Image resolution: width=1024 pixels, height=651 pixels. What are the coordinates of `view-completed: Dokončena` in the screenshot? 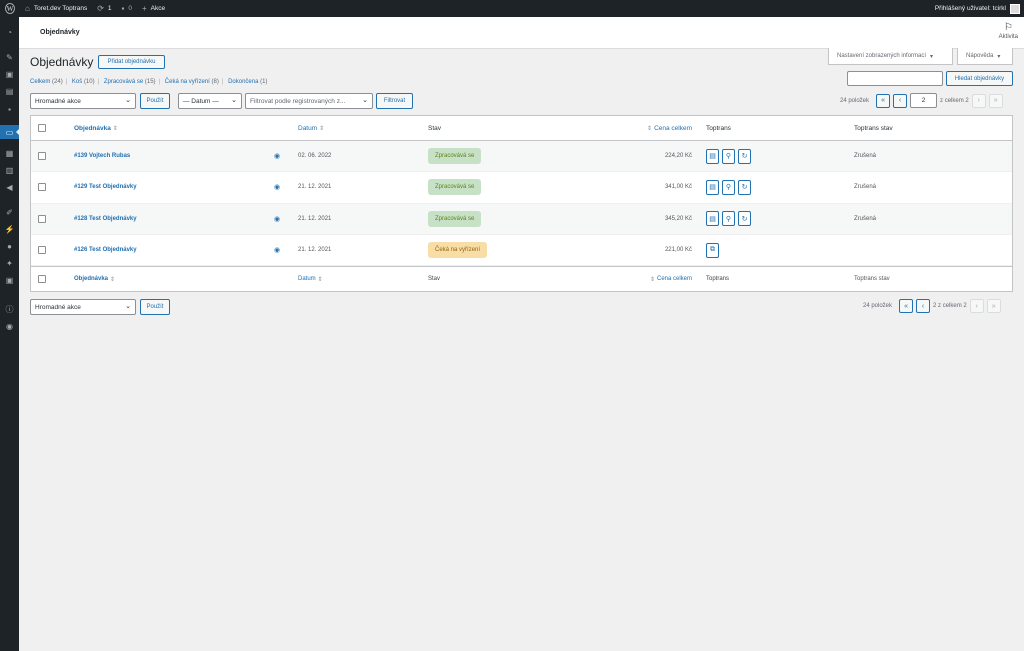 It's located at (243, 82).